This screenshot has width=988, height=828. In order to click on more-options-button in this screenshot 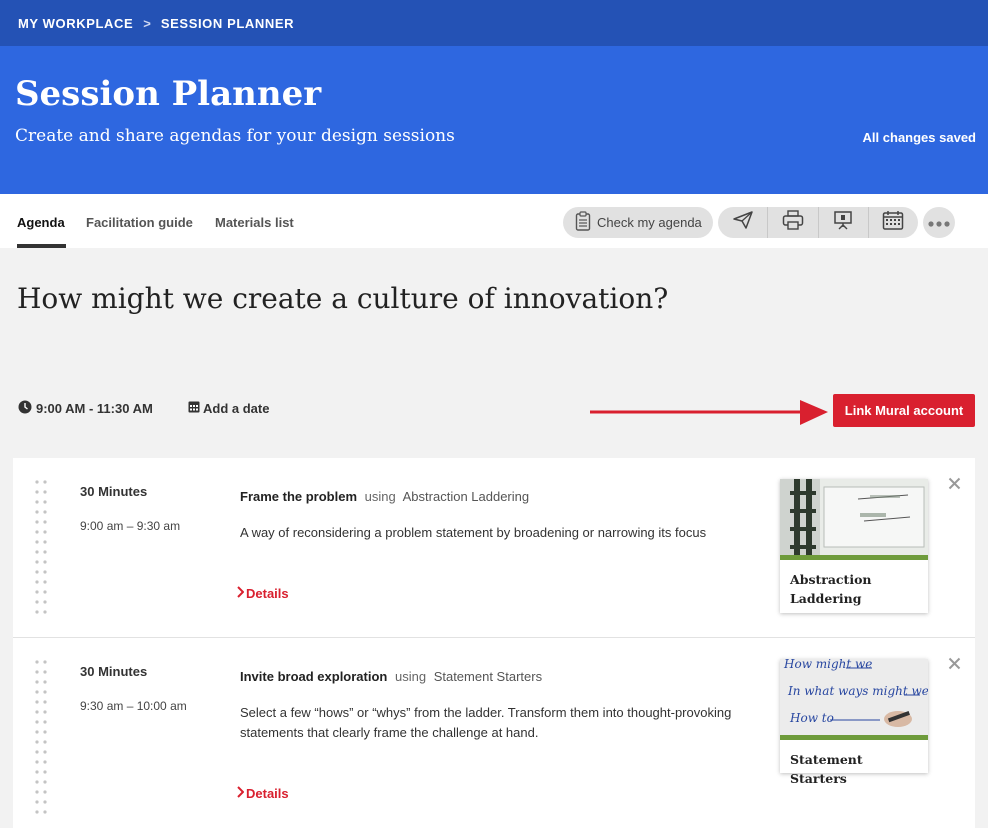, I will do `click(939, 222)`.